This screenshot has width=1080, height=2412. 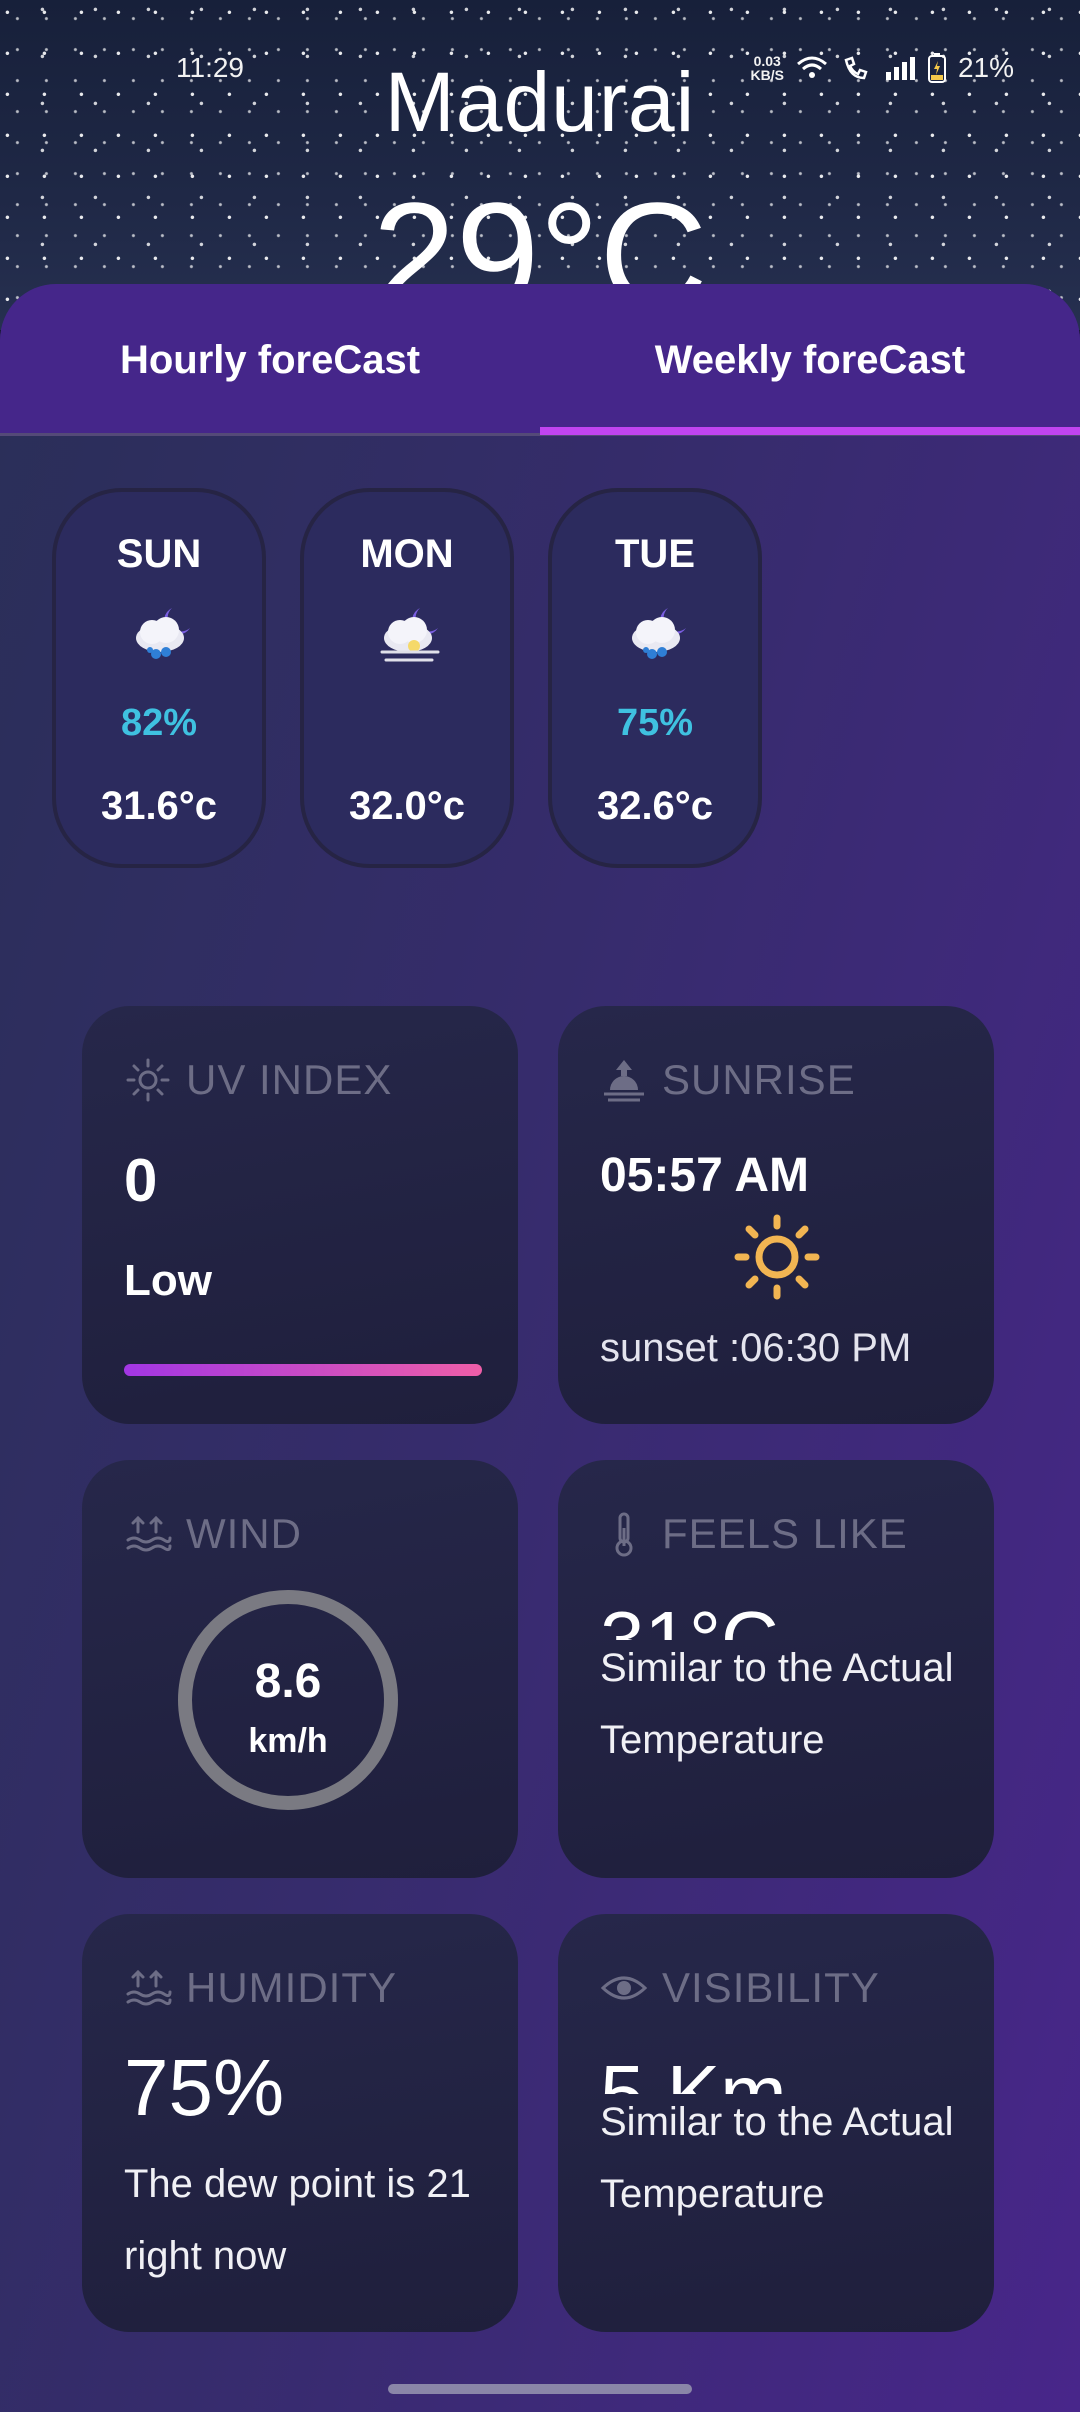 I want to click on wind-unit: km/h, so click(x=288, y=1741).